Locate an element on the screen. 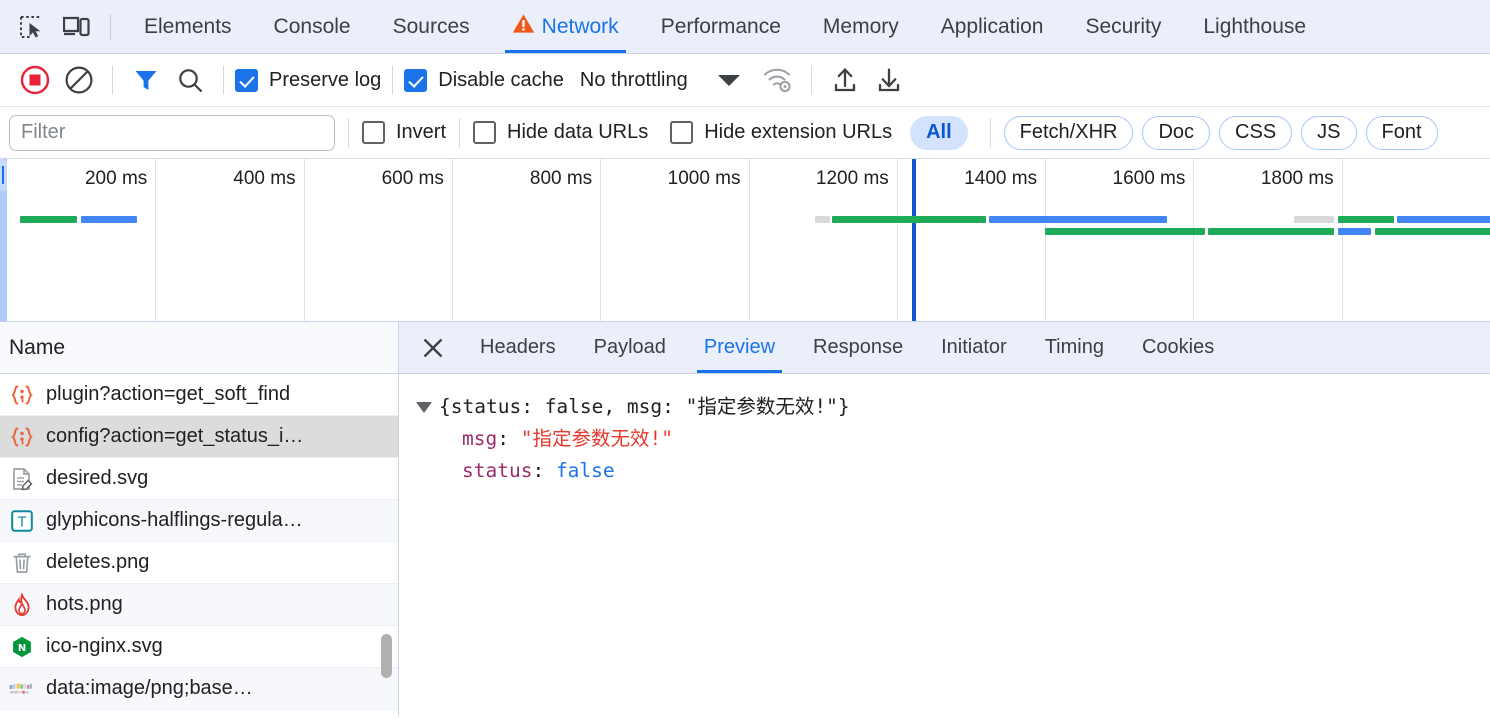  request-list-scrollbar is located at coordinates (386, 656).